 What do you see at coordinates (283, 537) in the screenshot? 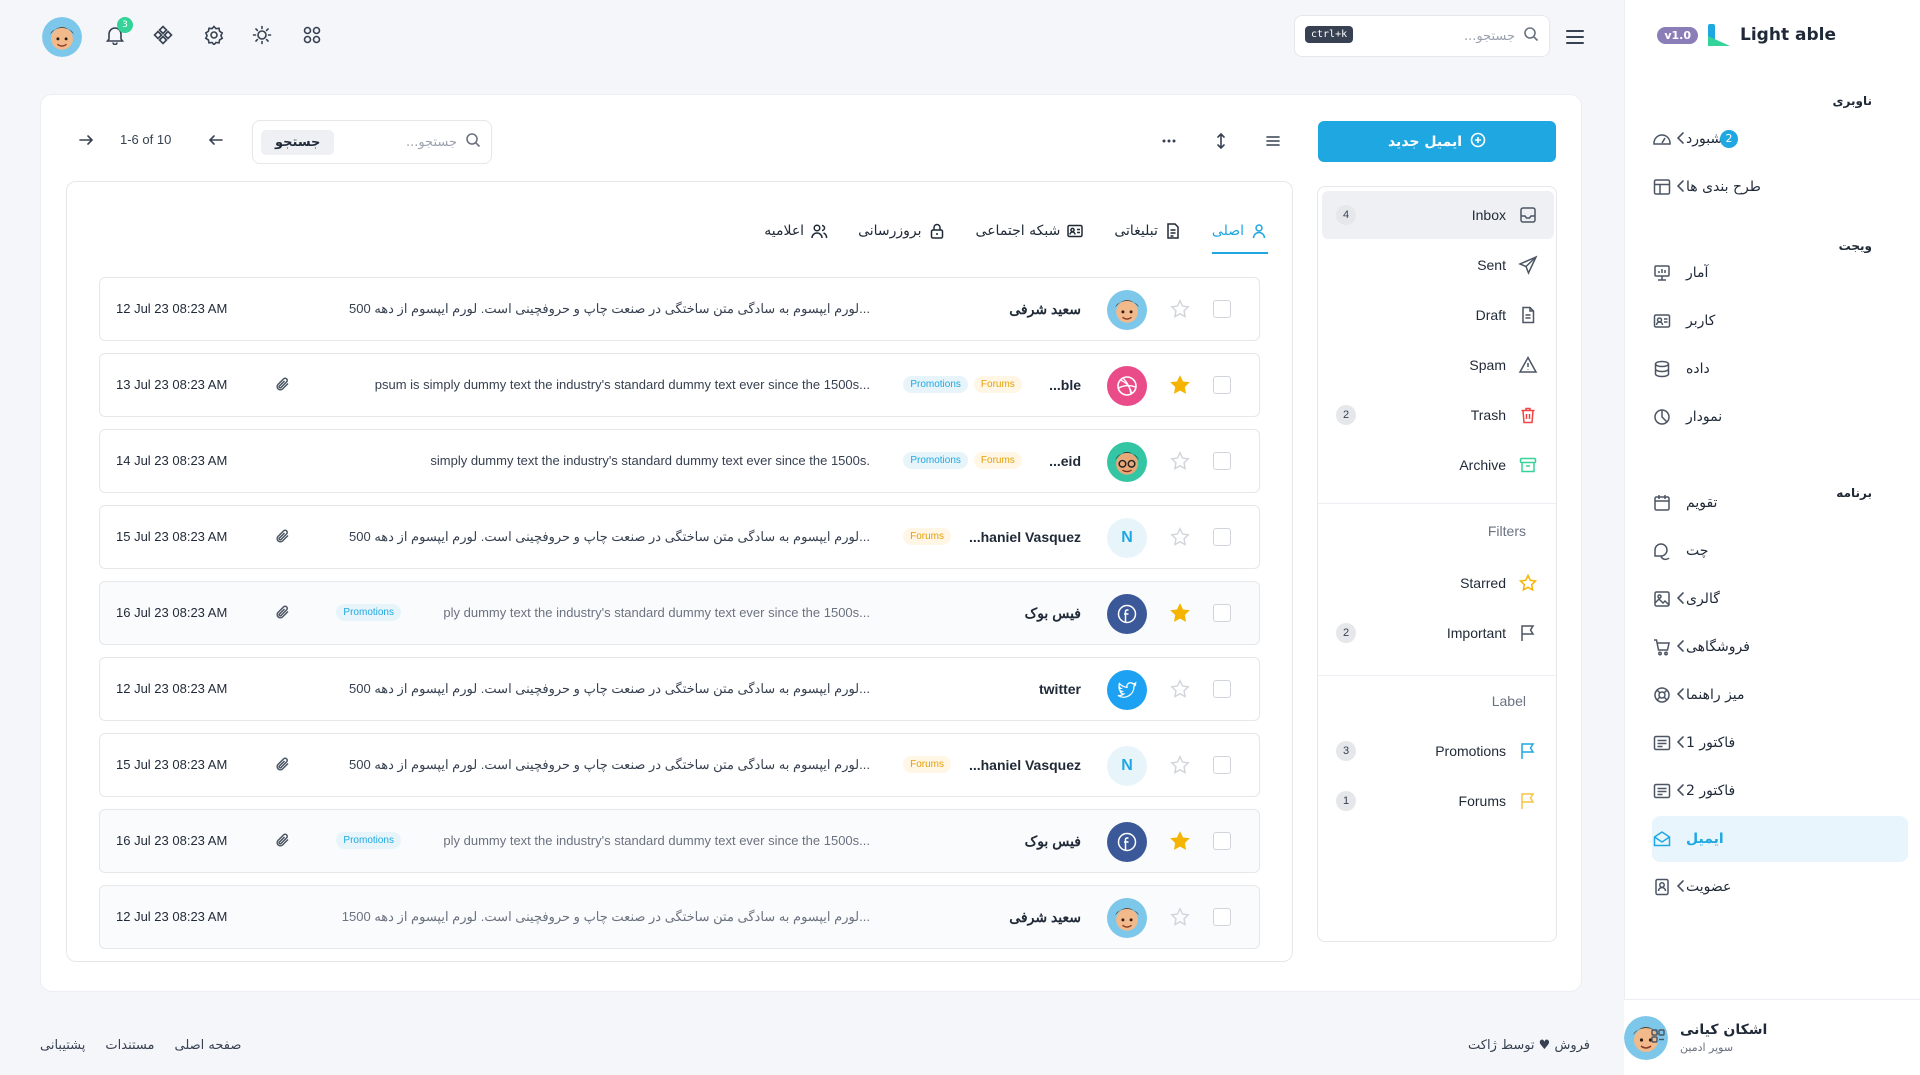
I see `attachment-paperclip-icon` at bounding box center [283, 537].